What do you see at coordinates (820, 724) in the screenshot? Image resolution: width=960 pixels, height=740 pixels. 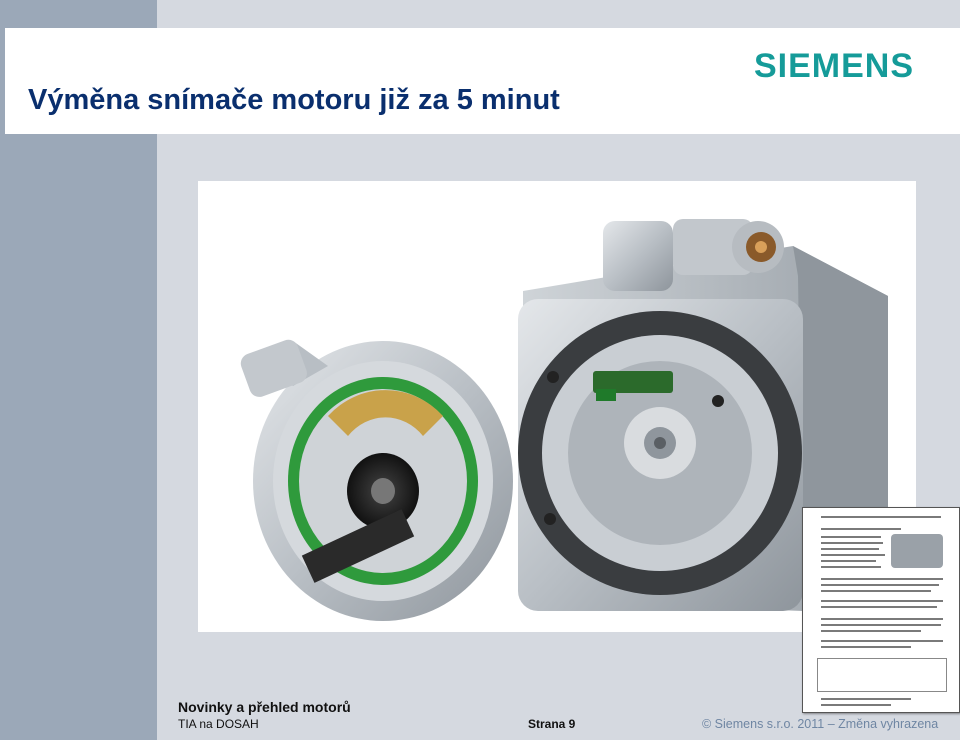 I see `copyright-text: © Siemens s.r.o. 2011 – Změna vyhrazena` at bounding box center [820, 724].